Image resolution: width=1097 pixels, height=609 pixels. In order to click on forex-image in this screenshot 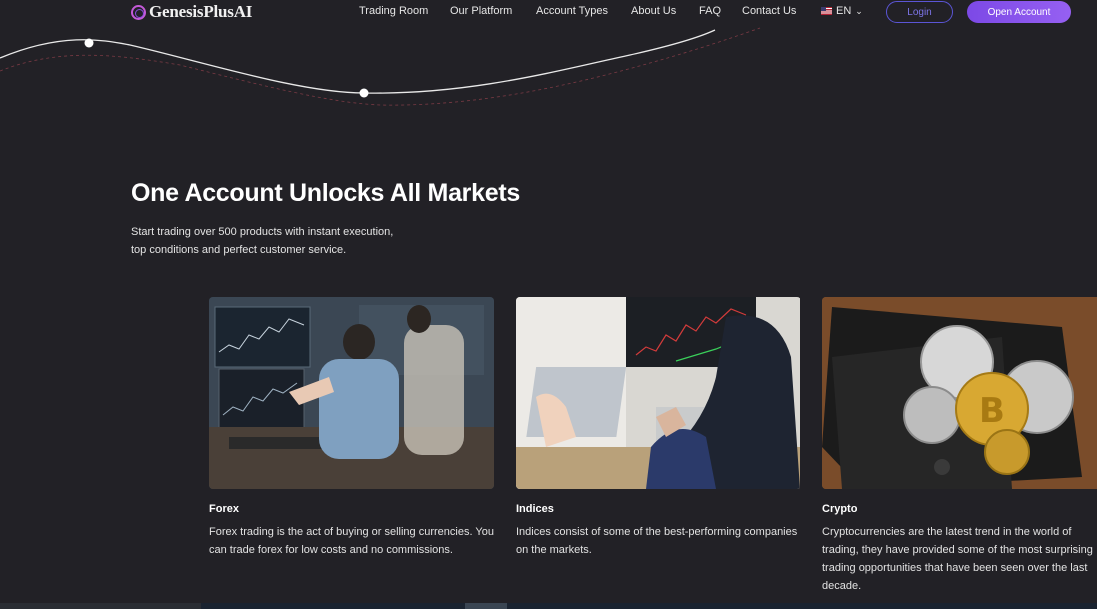, I will do `click(351, 393)`.